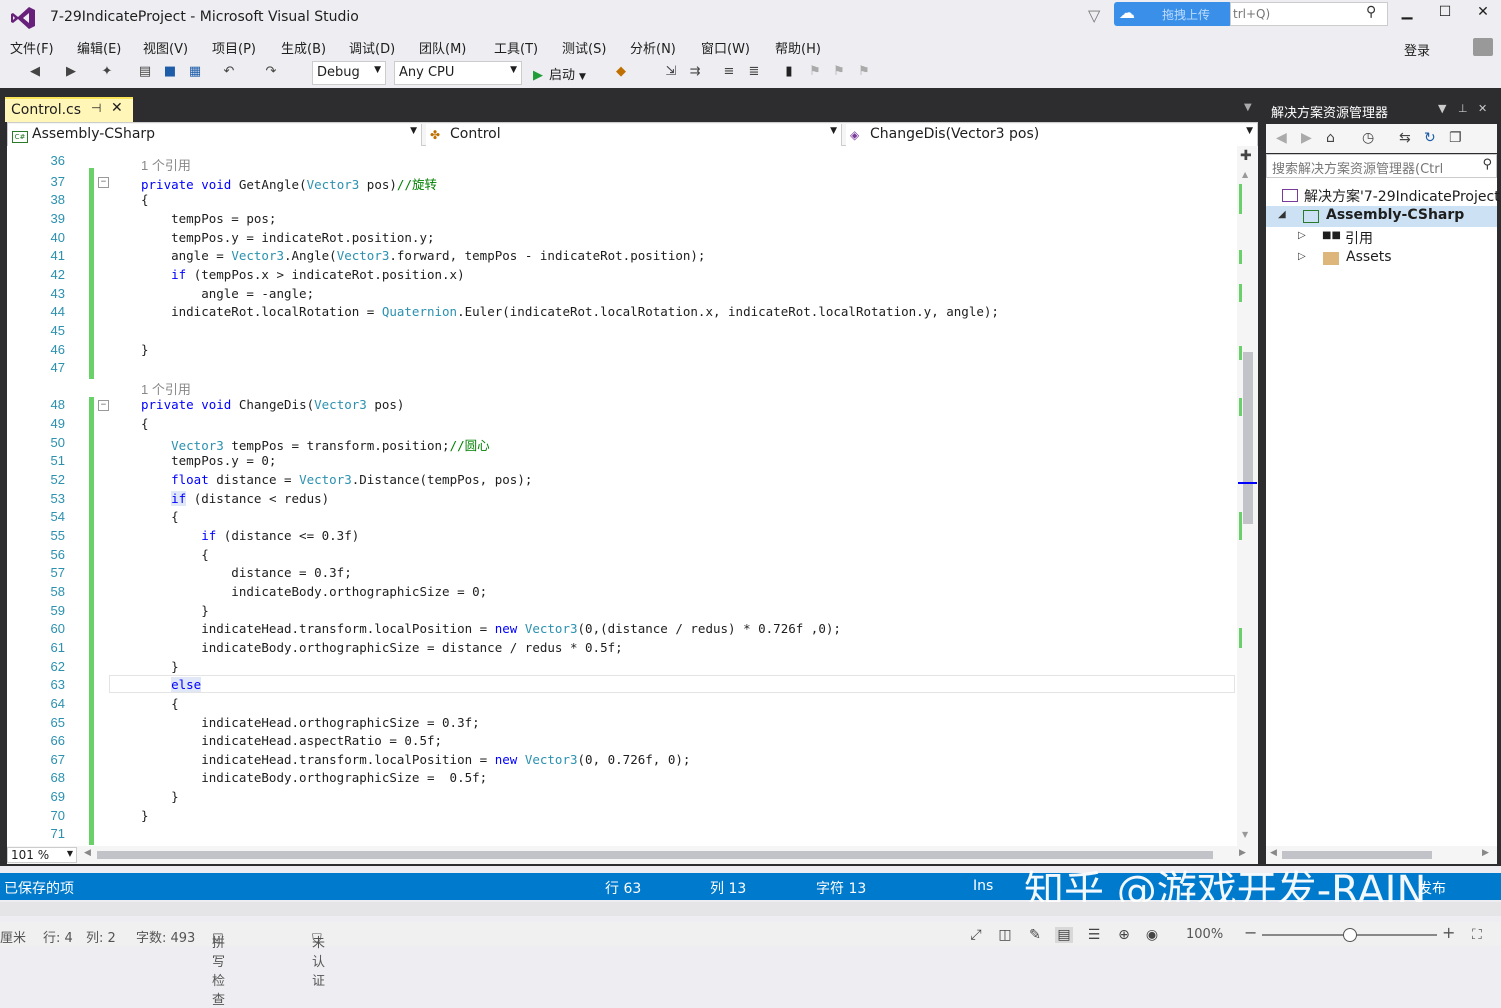 The height and width of the screenshot is (1008, 1501). Describe the element at coordinates (1483, 15) in the screenshot. I see `close-button: ✕` at that location.